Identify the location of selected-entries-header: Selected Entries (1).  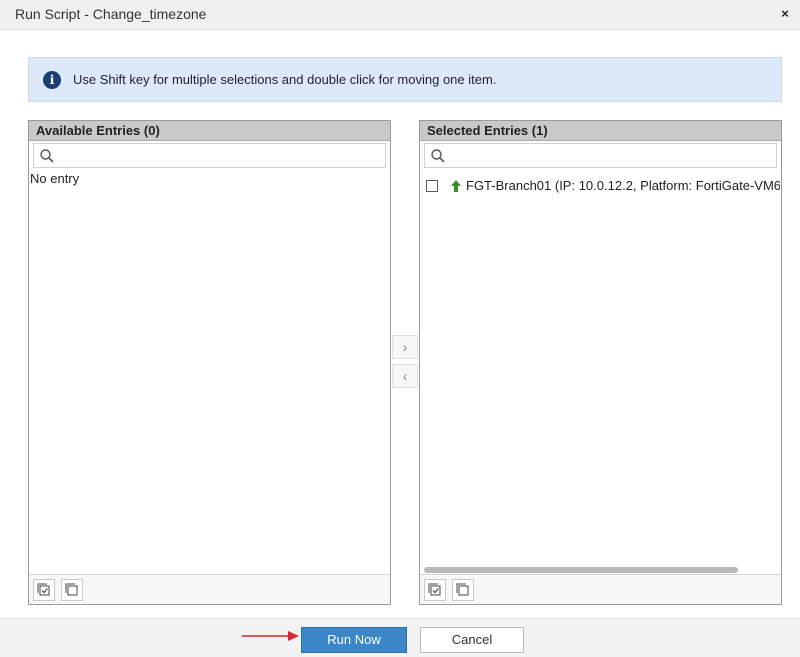
(600, 131).